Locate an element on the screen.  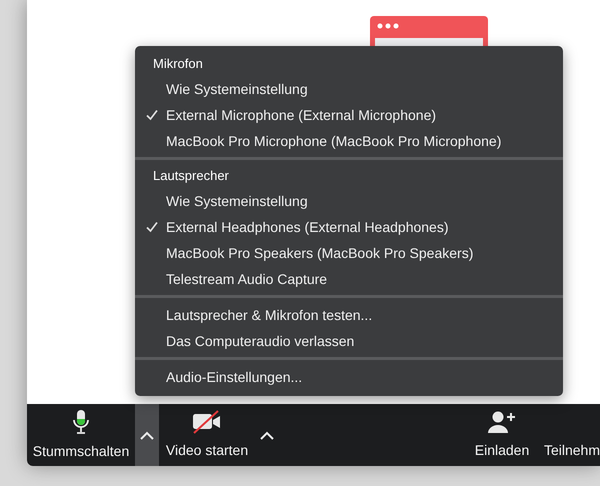
video-off-icon is located at coordinates (207, 422).